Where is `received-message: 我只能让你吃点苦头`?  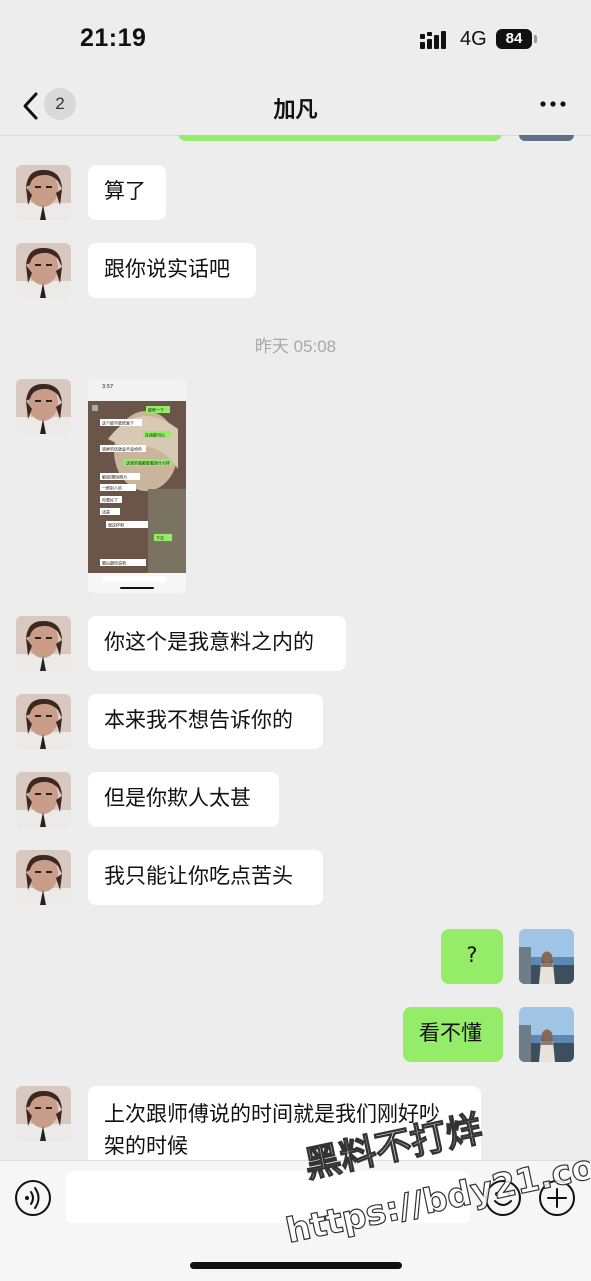
received-message: 我只能让你吃点苦头 is located at coordinates (205, 877).